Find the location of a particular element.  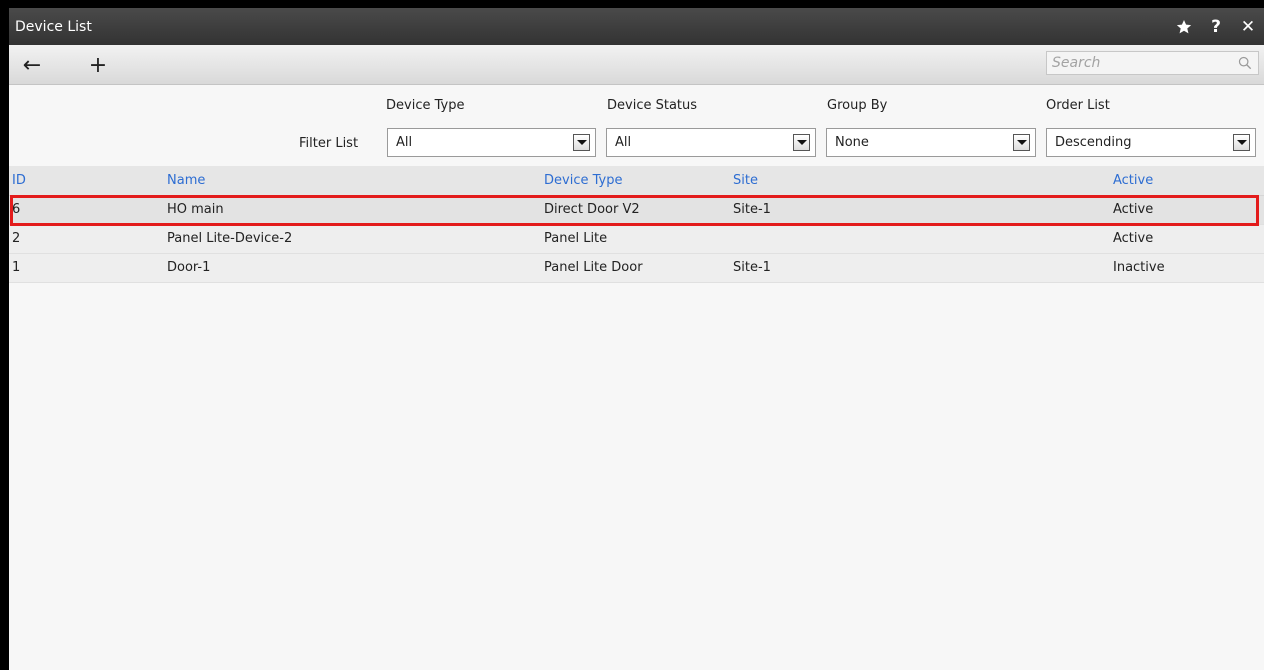

window-title: Device List is located at coordinates (53, 26).